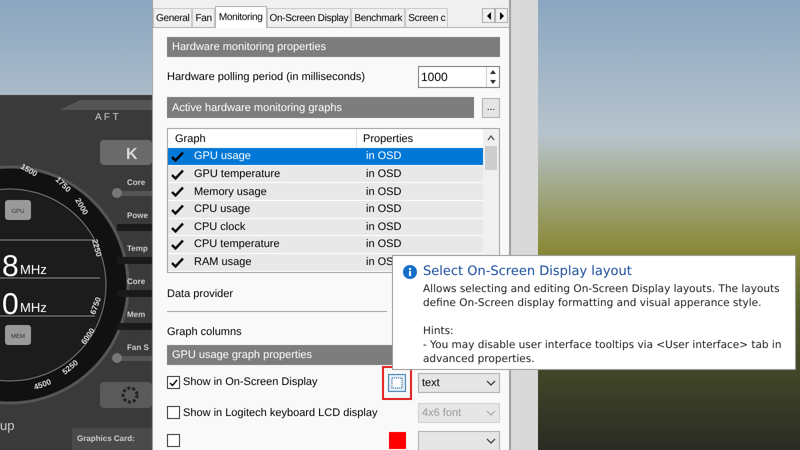 This screenshot has width=800, height=450. I want to click on dropdown: text, so click(459, 382).